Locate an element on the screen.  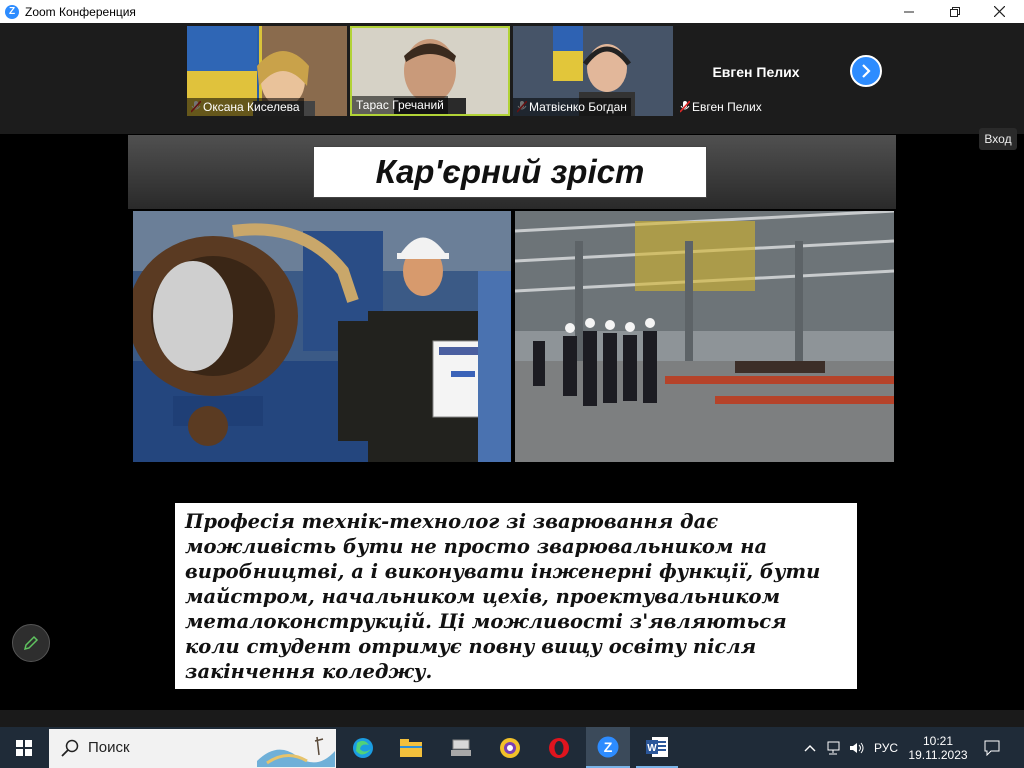
network-tool-icon is located at coordinates (461, 747).